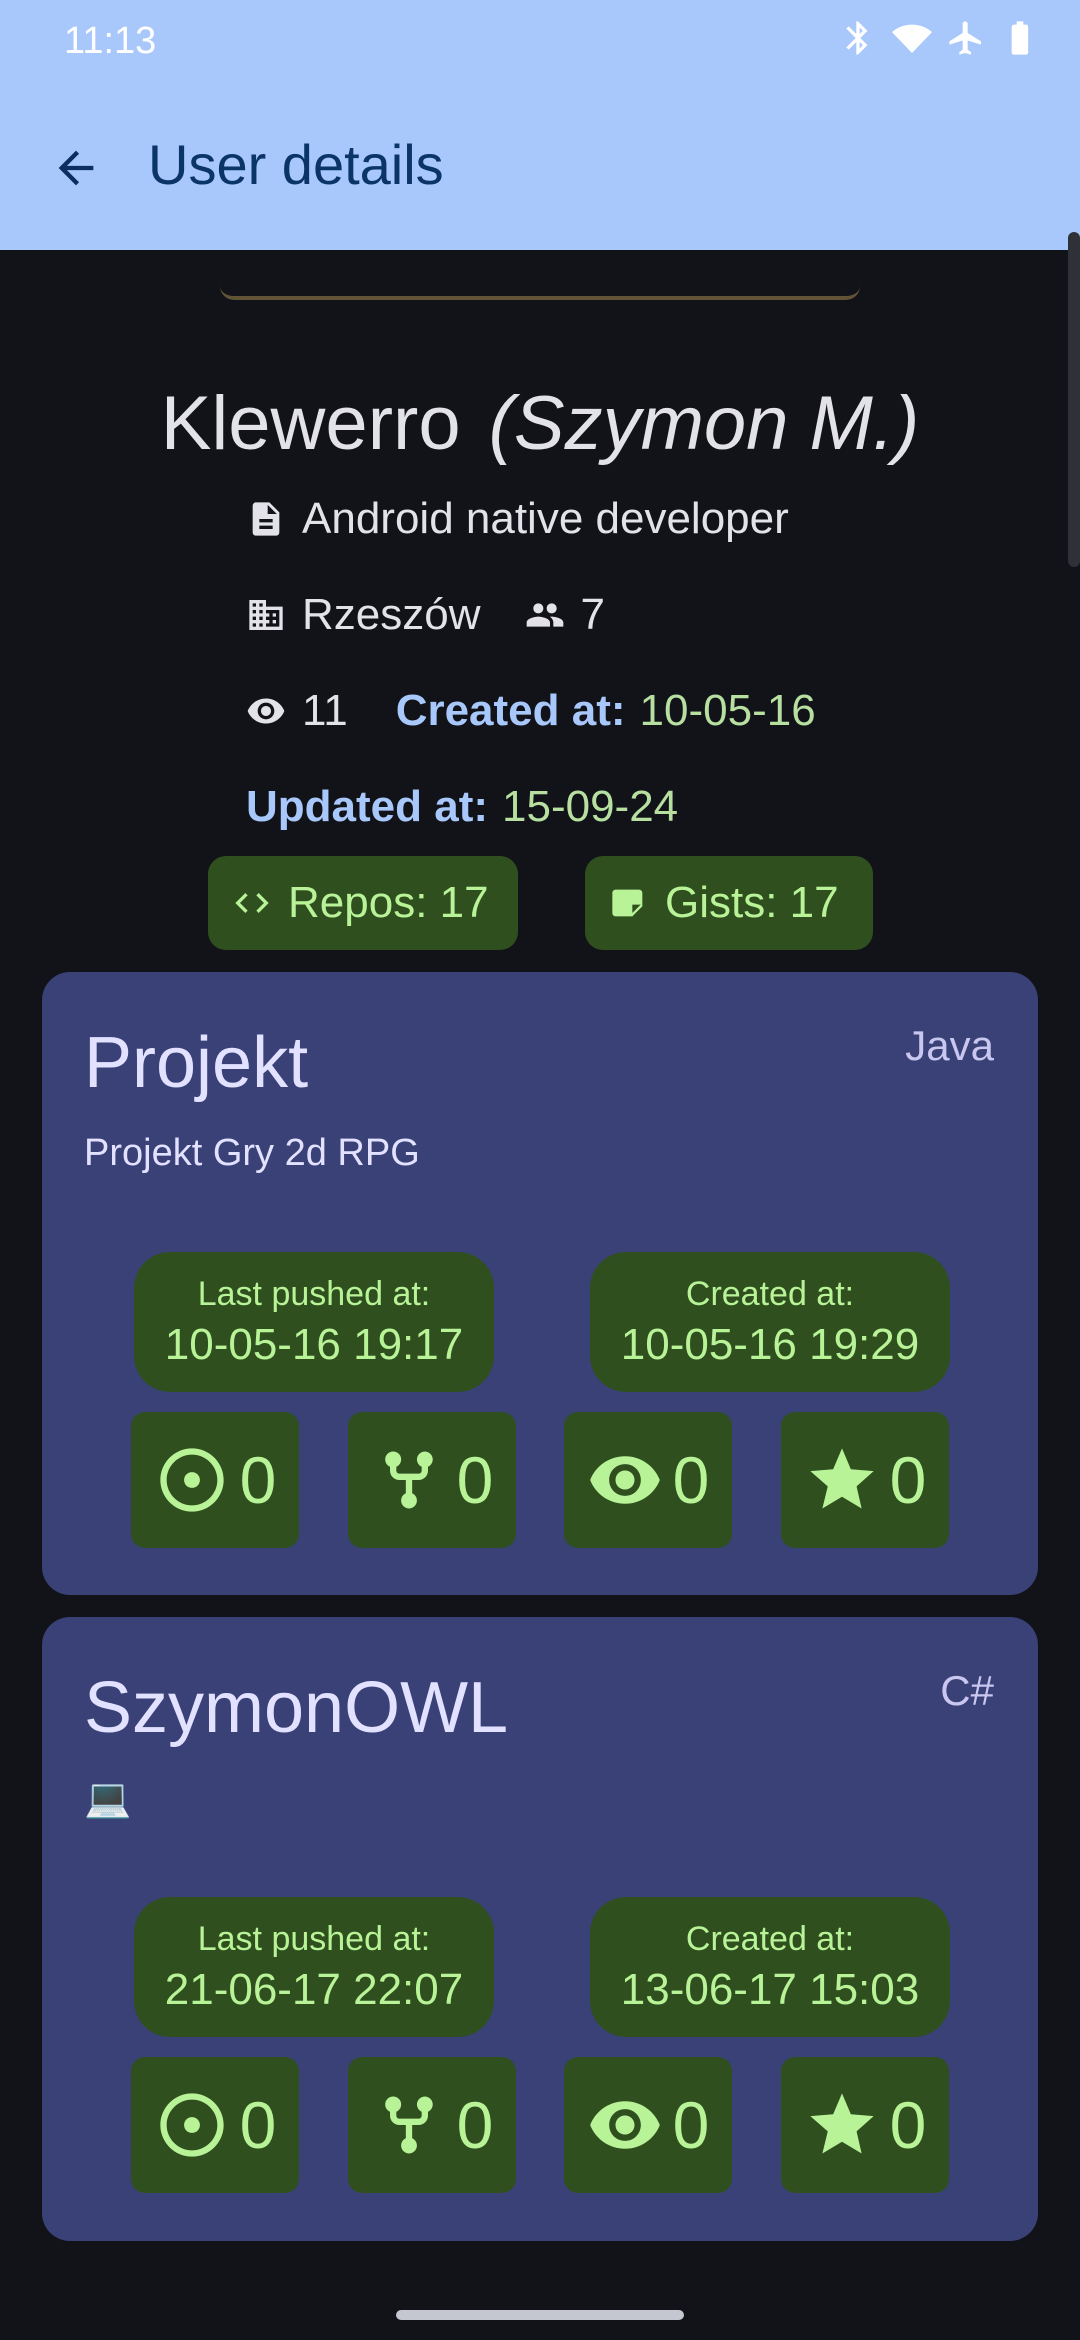  What do you see at coordinates (857, 38) in the screenshot?
I see `bluetooth-icon` at bounding box center [857, 38].